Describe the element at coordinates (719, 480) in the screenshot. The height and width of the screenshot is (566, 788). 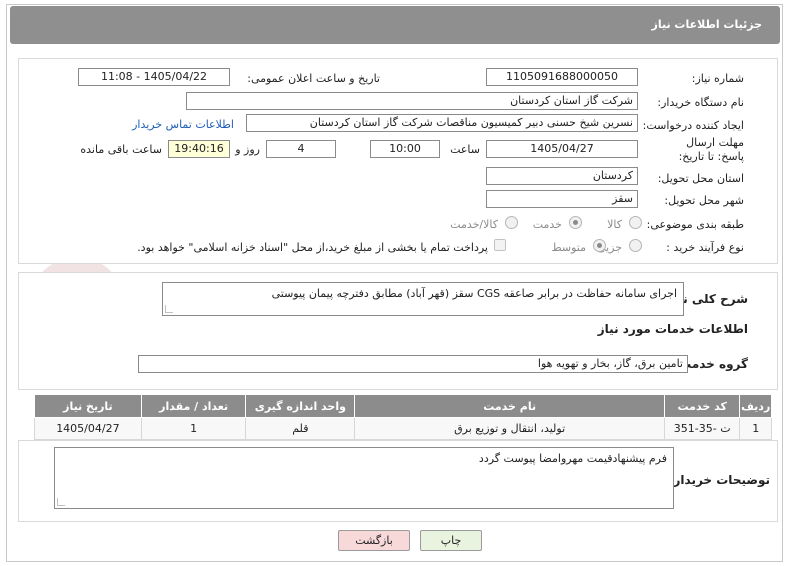
I see `buyer-notes-label: توضیحات خریدار:` at that location.